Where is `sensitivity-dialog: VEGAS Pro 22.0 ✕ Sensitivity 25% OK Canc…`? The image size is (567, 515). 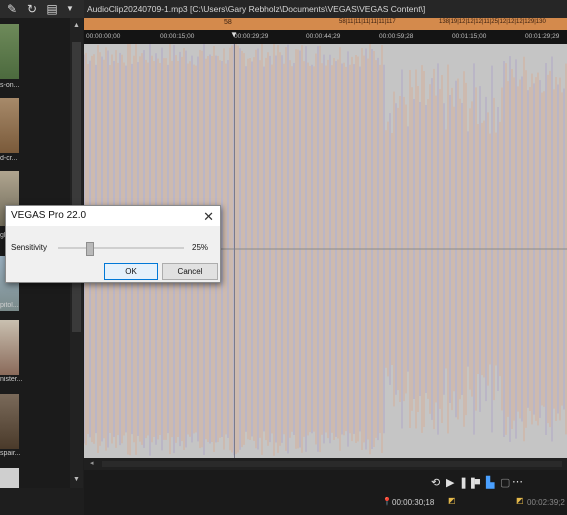
sensitivity-dialog: VEGAS Pro 22.0 ✕ Sensitivity 25% OK Canc… is located at coordinates (113, 244).